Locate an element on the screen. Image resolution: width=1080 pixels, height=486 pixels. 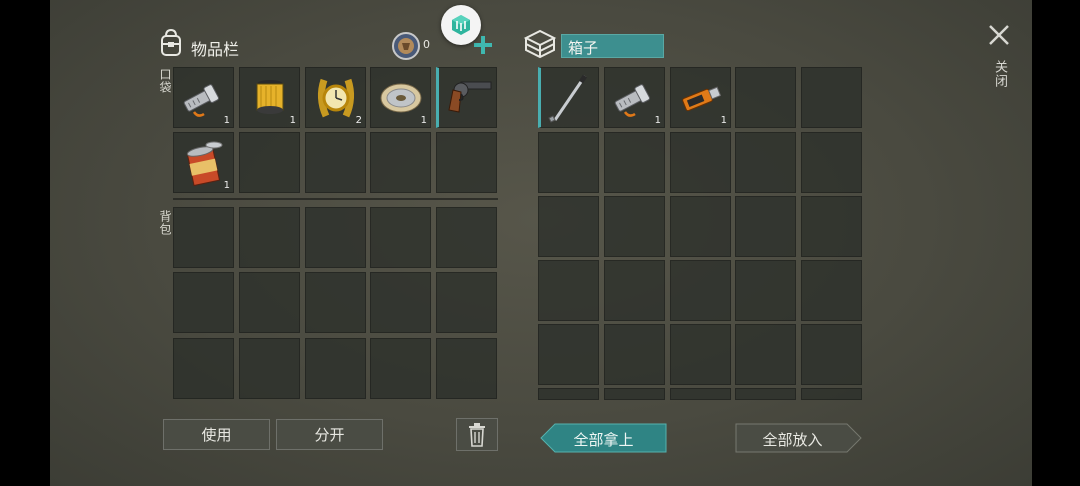
split-button-label: 分开 is located at coordinates (329, 435).